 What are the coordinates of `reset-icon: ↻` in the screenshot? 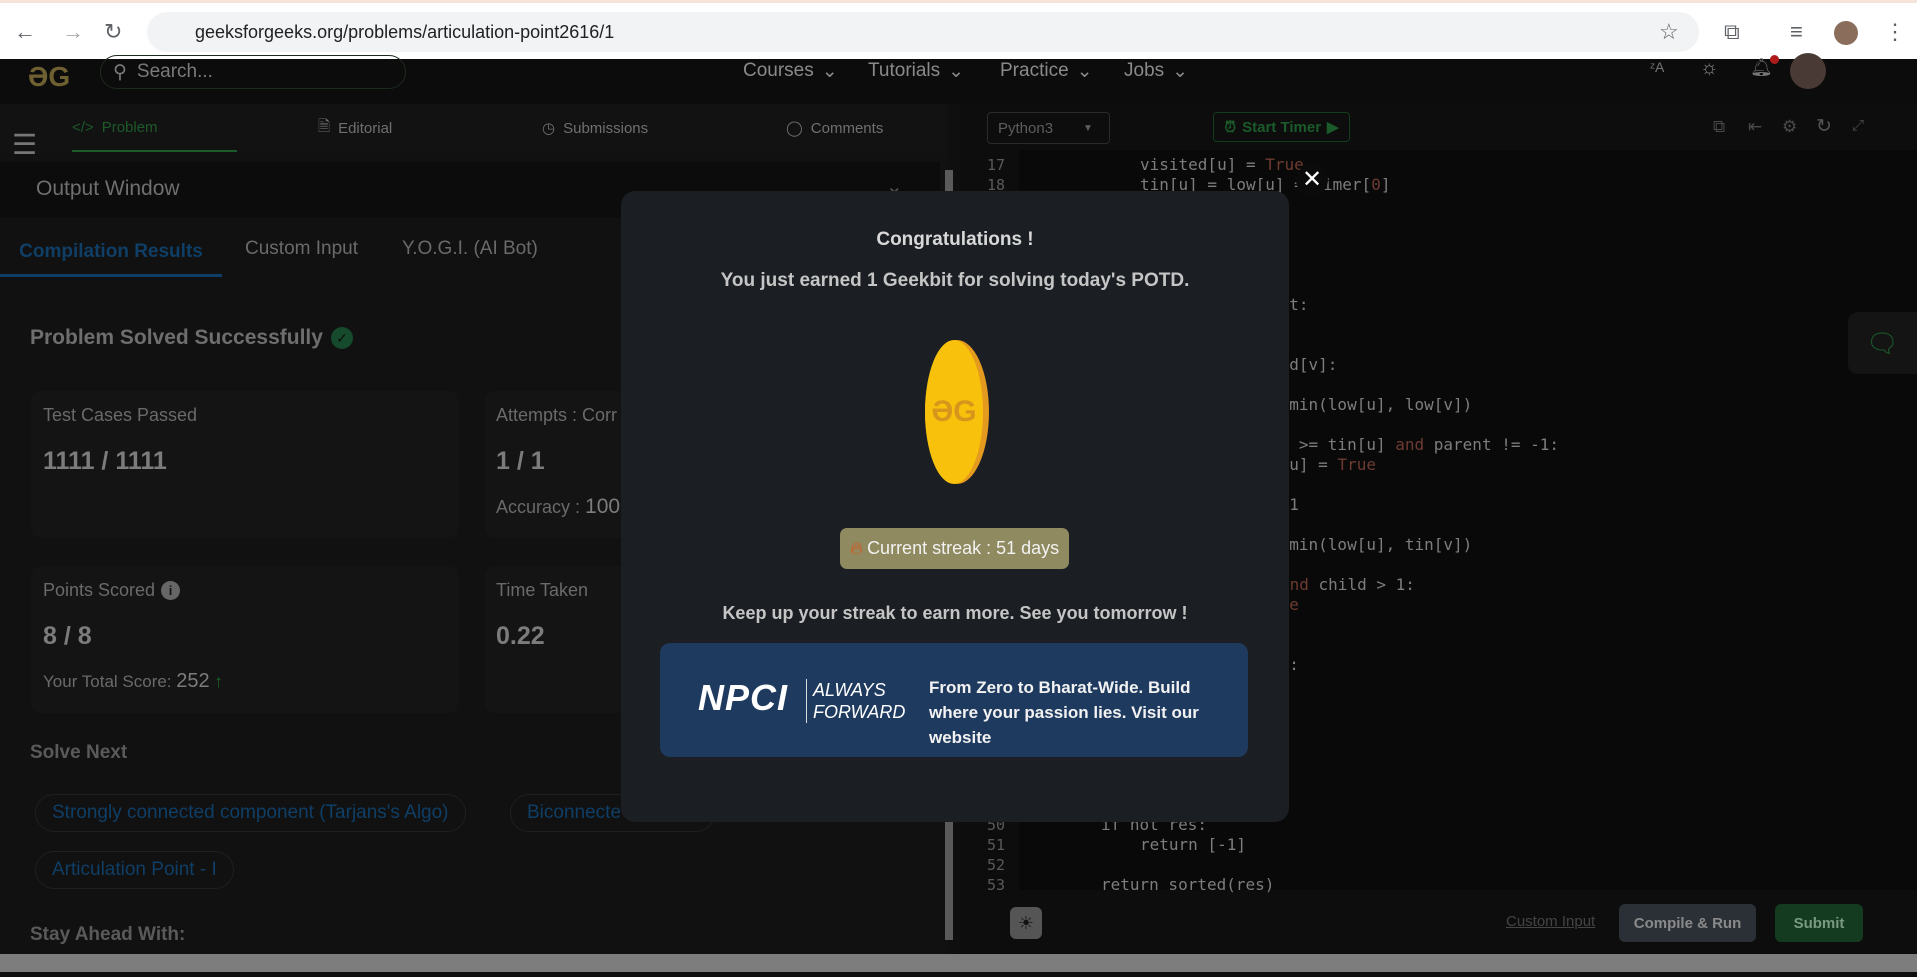 It's located at (1824, 126).